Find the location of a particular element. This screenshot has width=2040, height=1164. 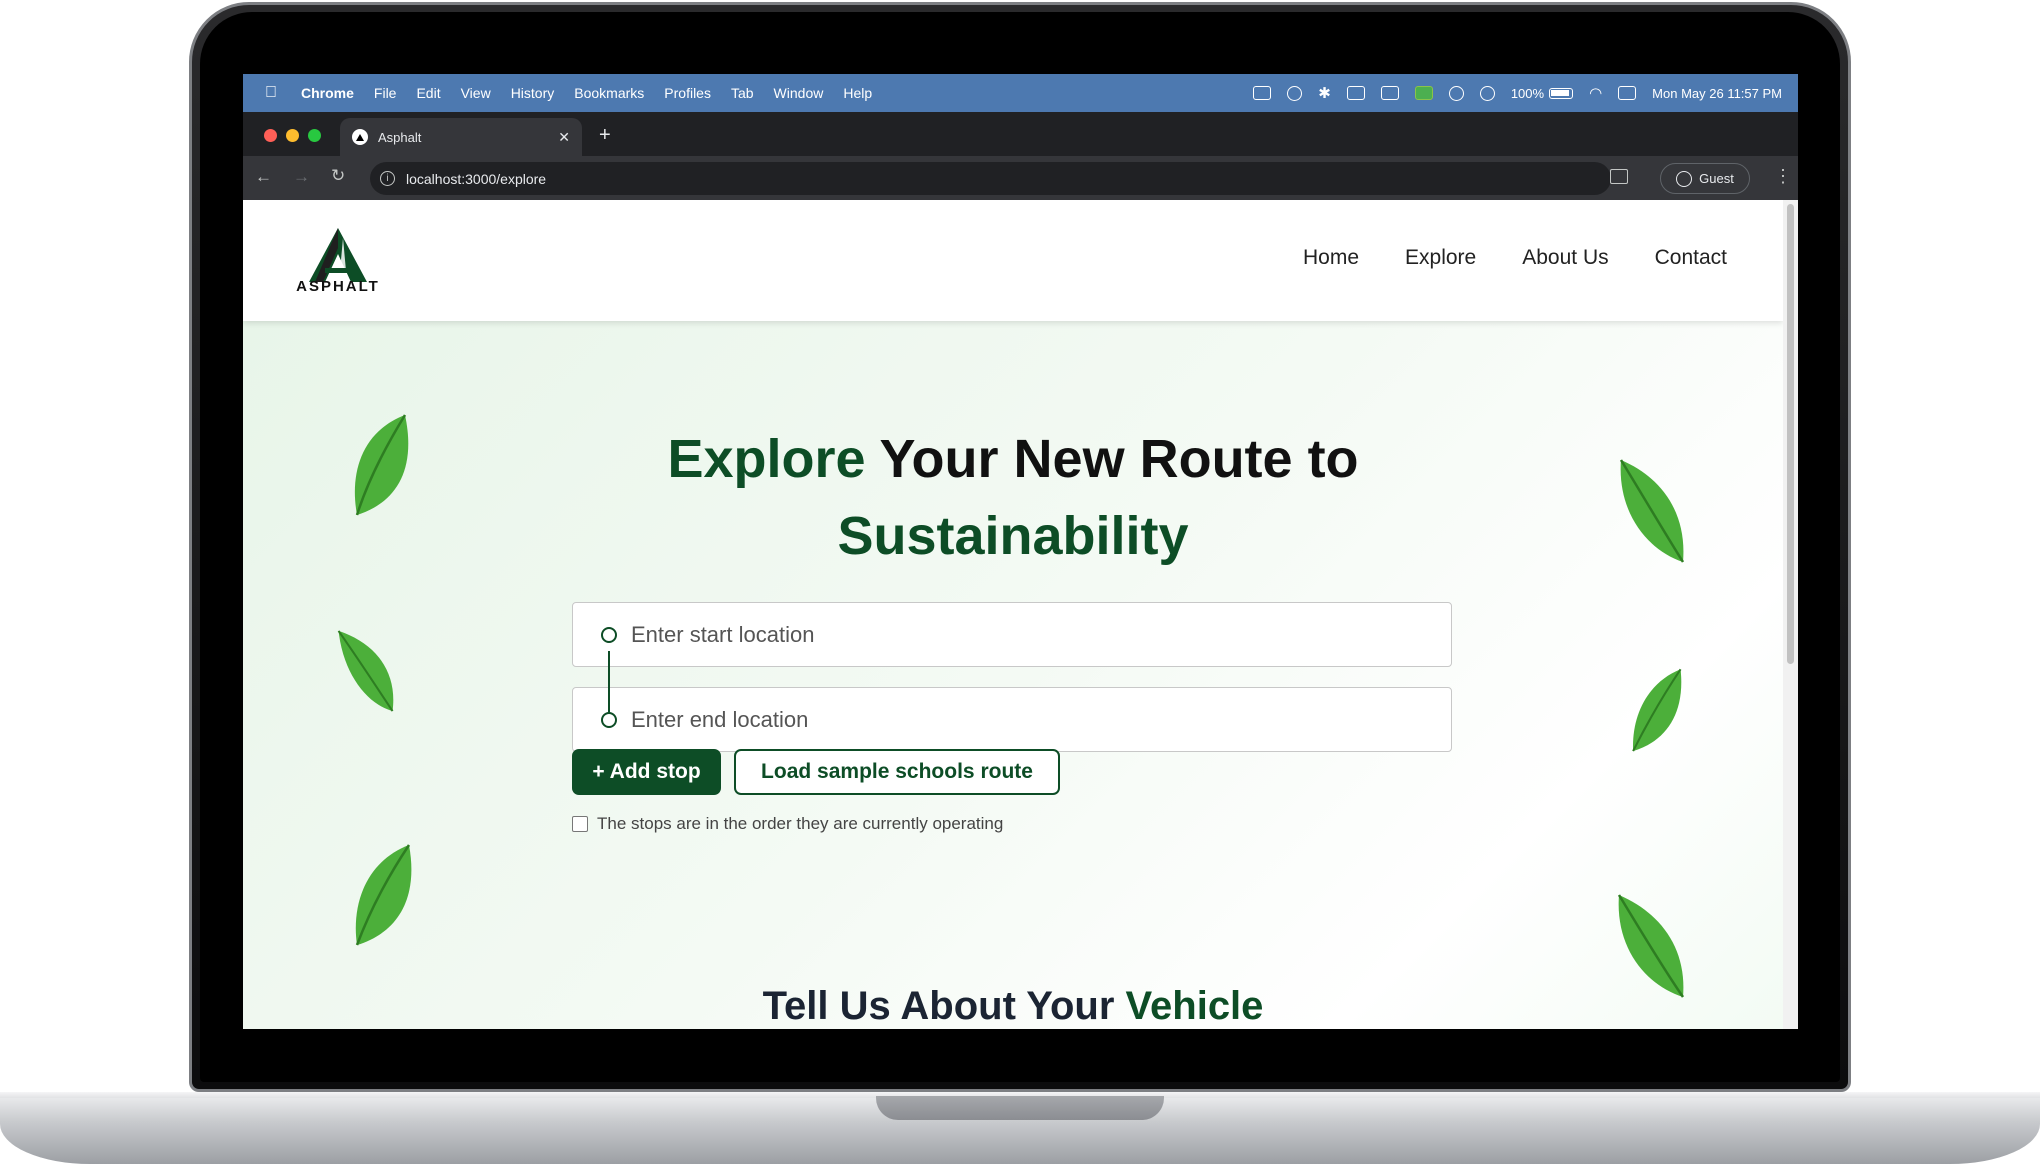

start-location-box is located at coordinates (1012, 634).